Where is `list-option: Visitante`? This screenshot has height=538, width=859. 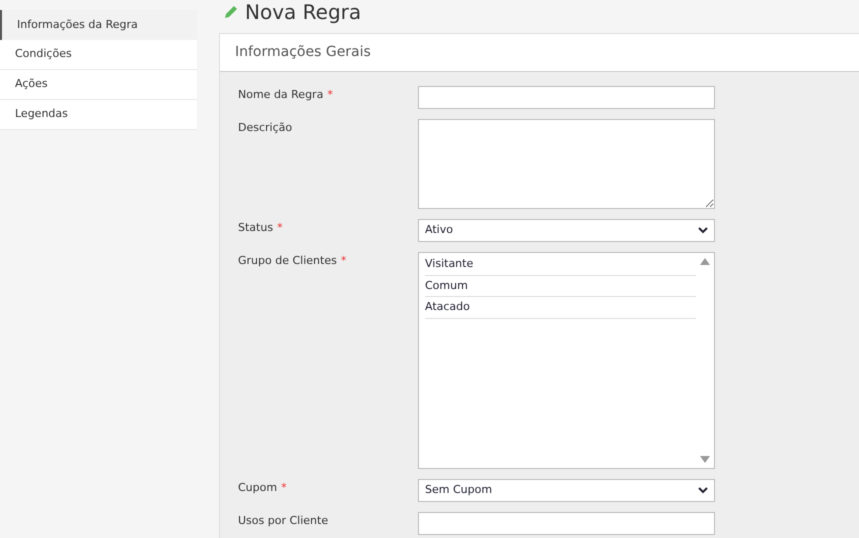 list-option: Visitante is located at coordinates (560, 265).